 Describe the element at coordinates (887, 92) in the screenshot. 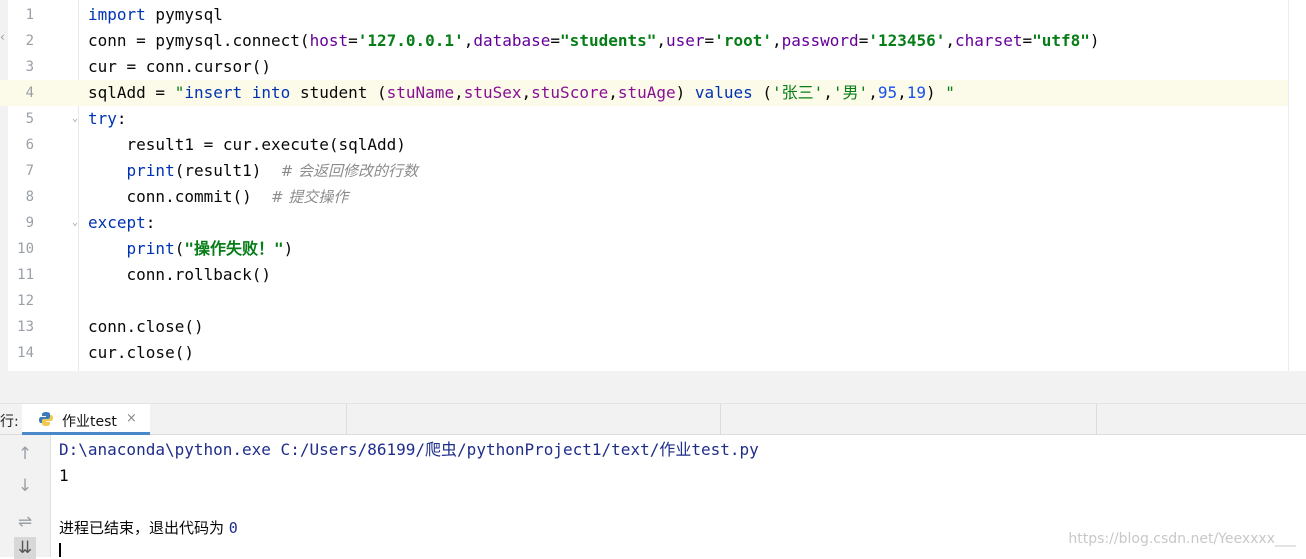

I see `sql-number: 95` at that location.